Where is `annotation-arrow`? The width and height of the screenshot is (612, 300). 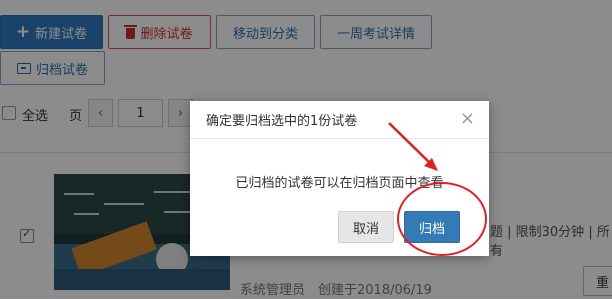
annotation-arrow is located at coordinates (413, 146).